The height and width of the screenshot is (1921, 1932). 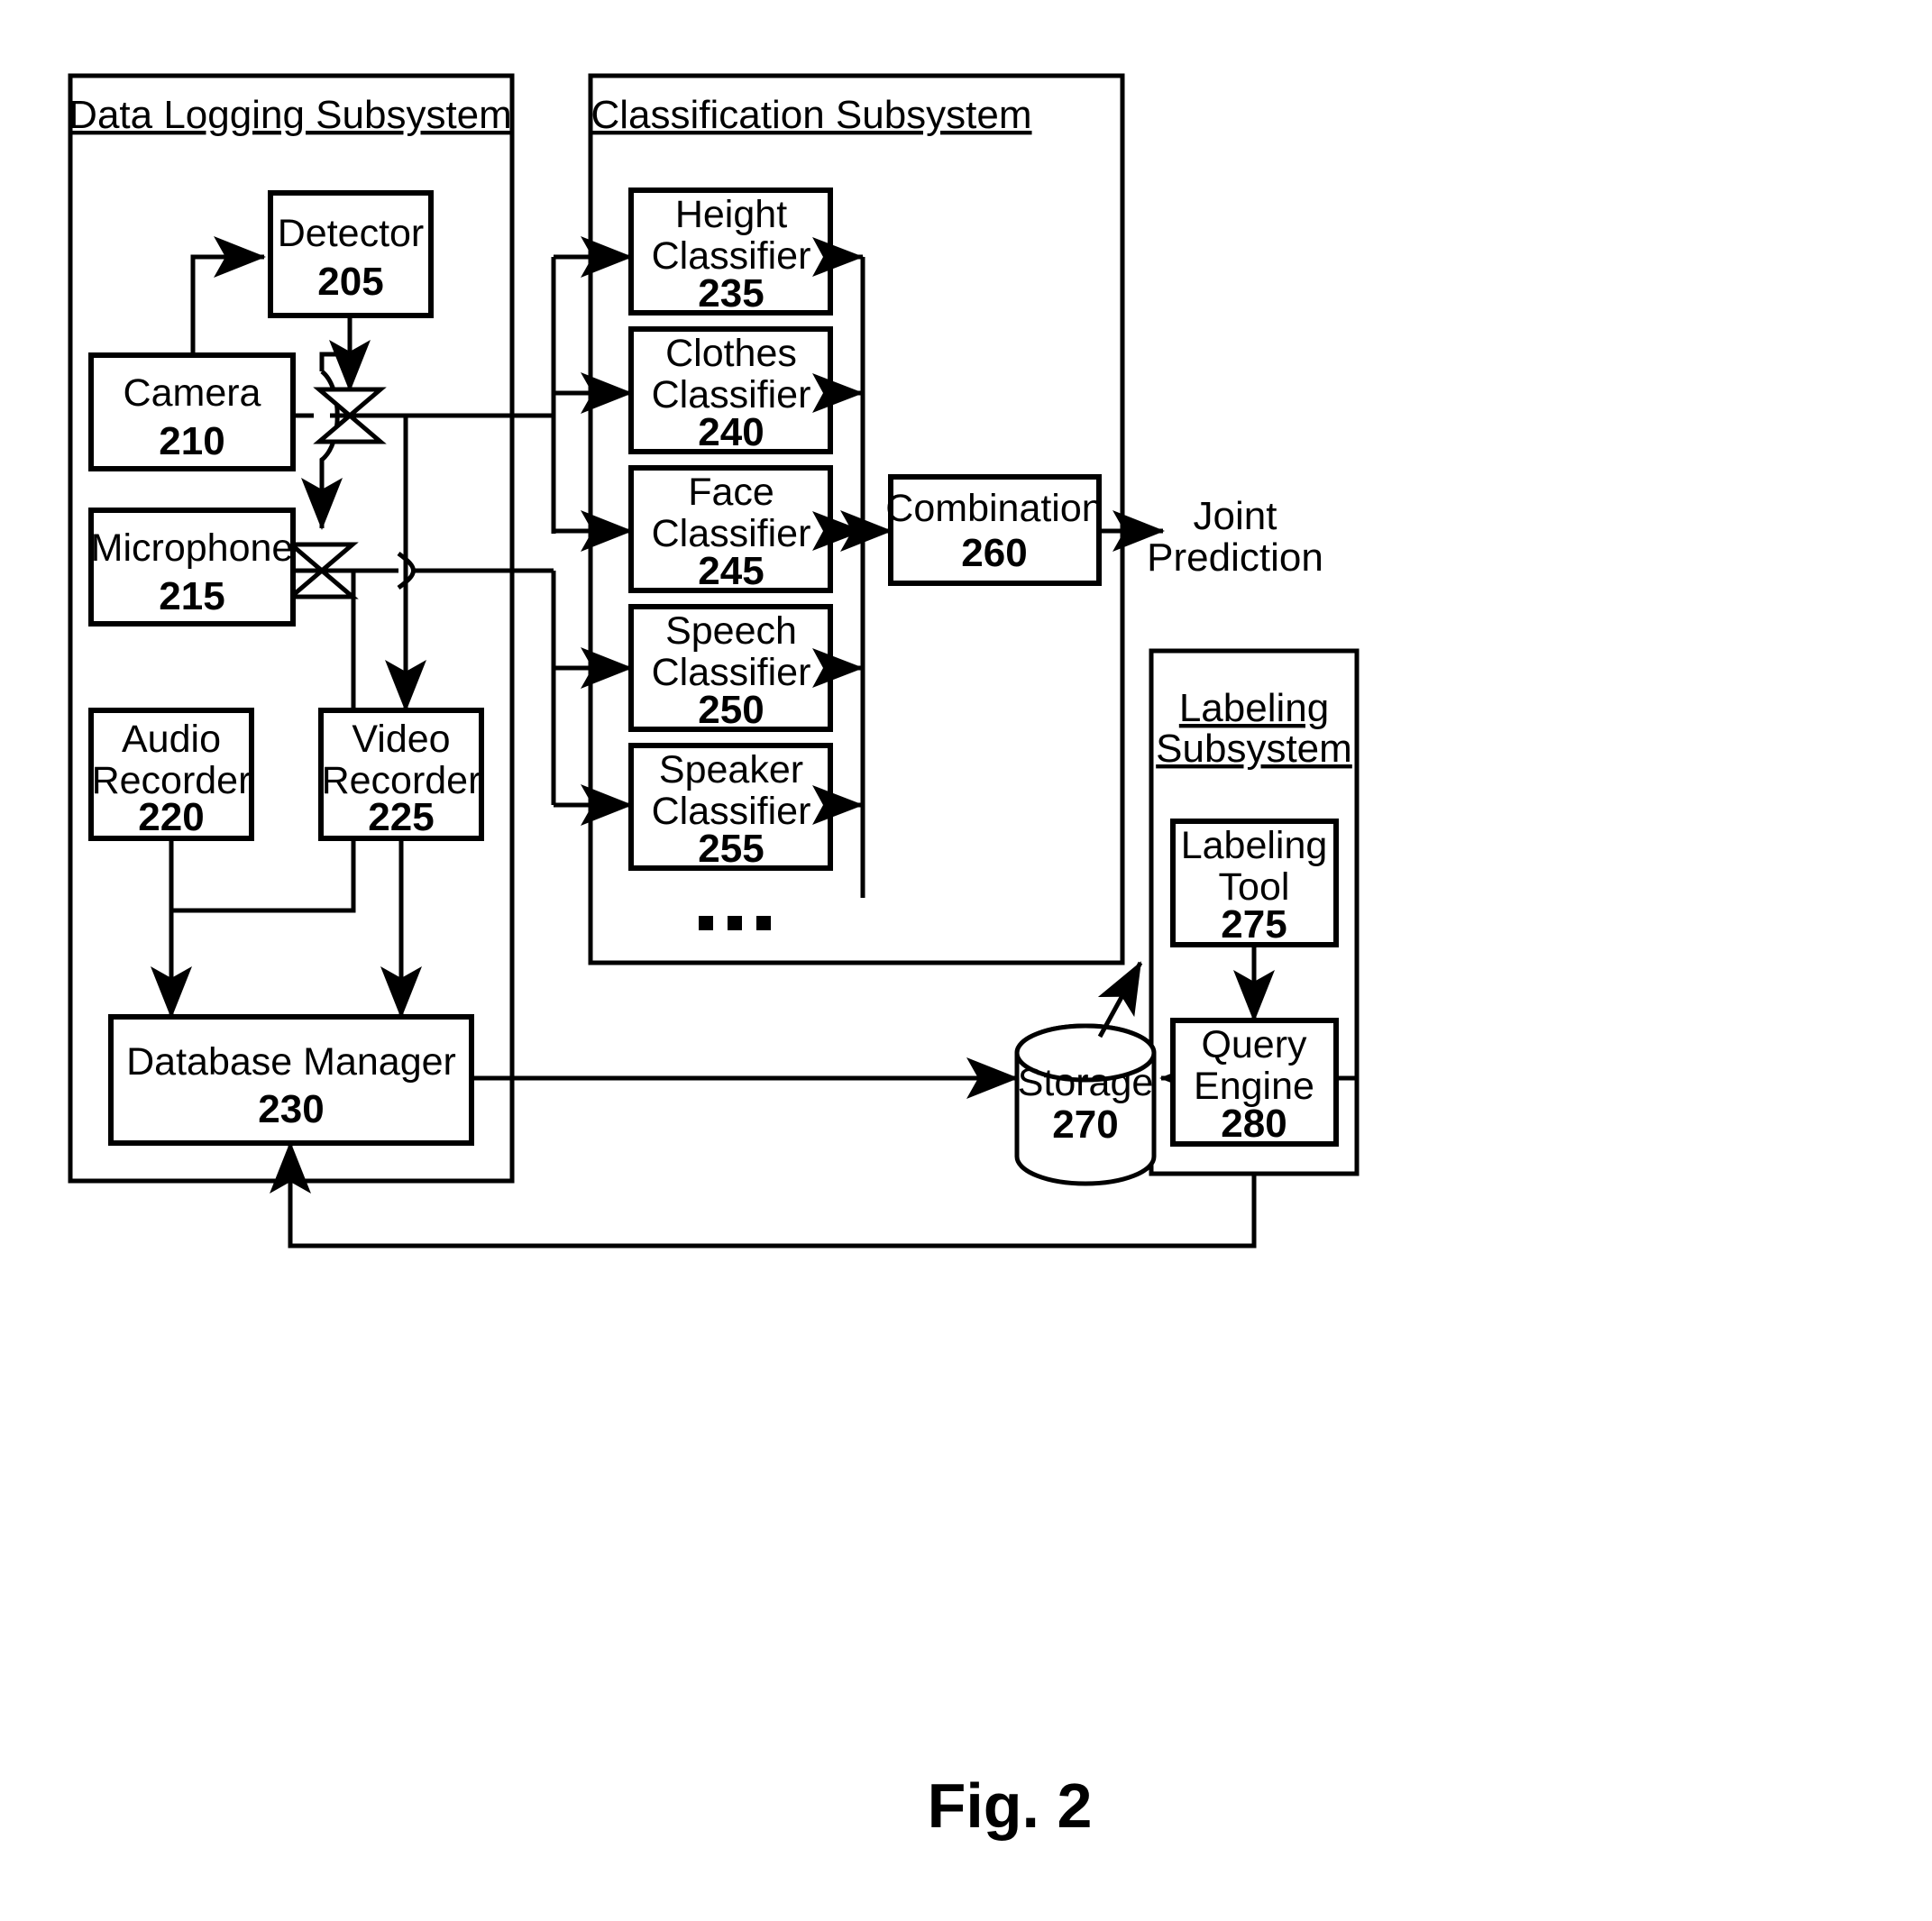 I want to click on video-recorder-label-line1: Video, so click(x=401, y=739).